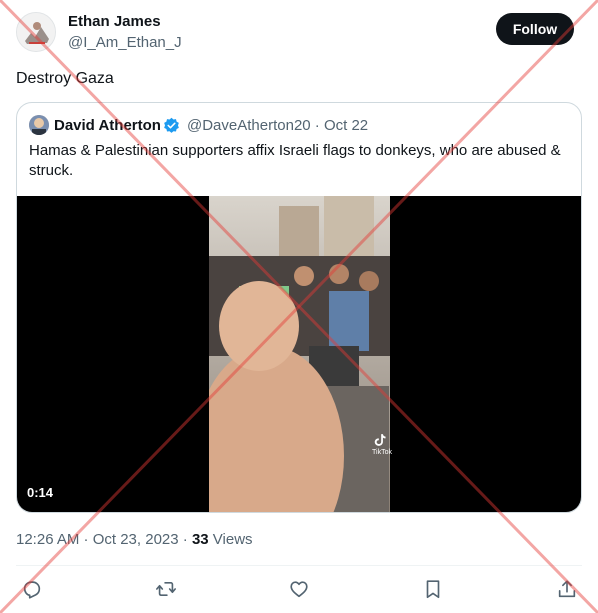 The width and height of the screenshot is (598, 613). I want to click on tweet-text: Destroy Gaza, so click(65, 78).